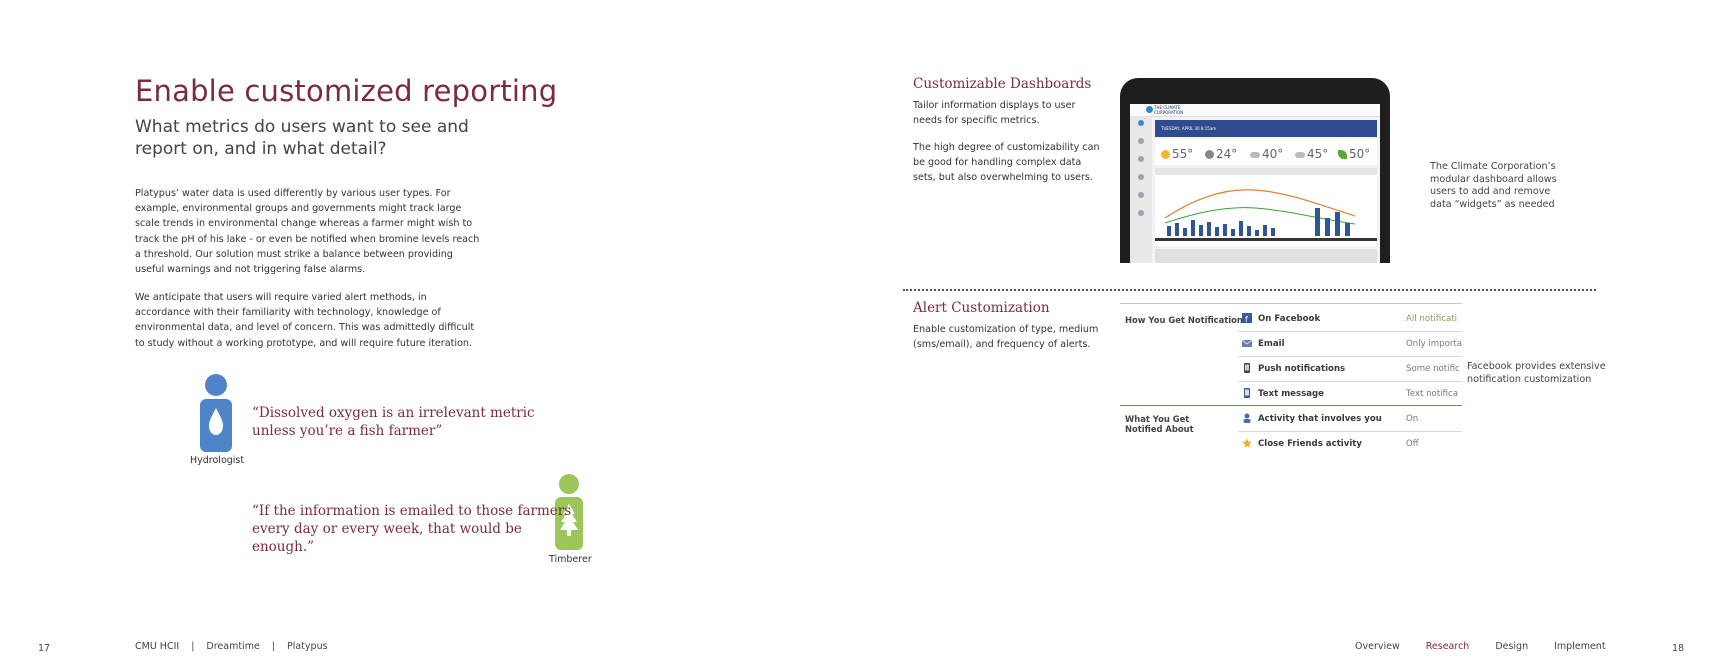  Describe the element at coordinates (1159, 424) in the screenshot. I see `group-label-what: What You Get Notified About` at that location.